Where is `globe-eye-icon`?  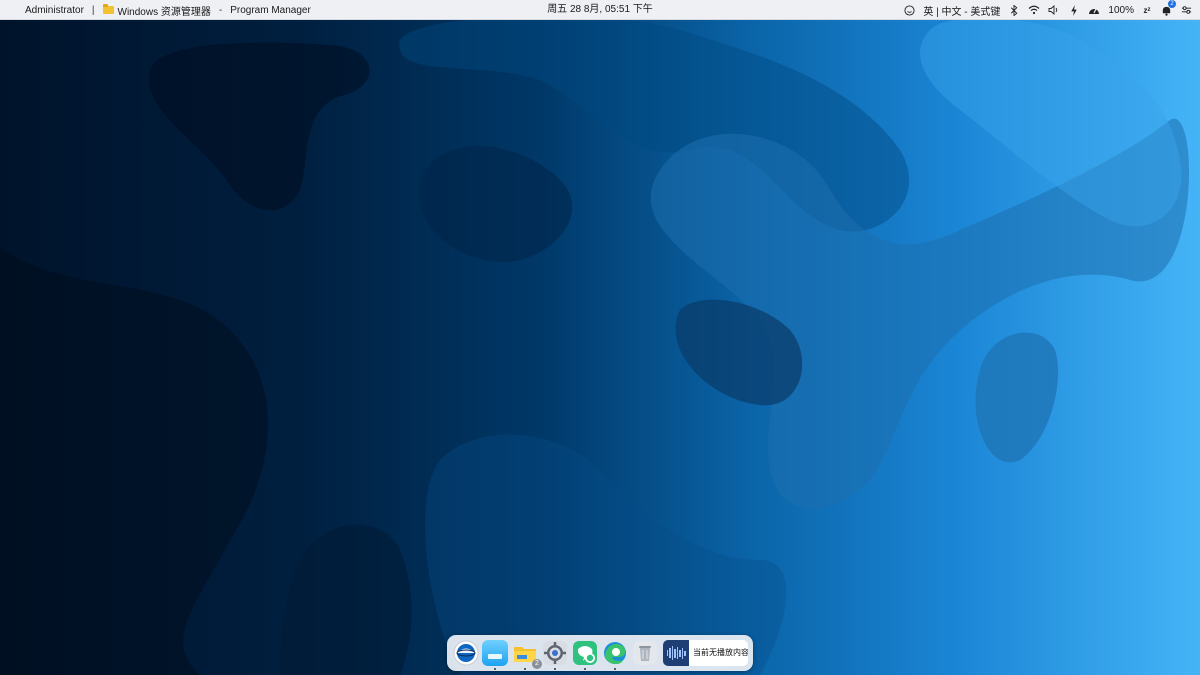 globe-eye-icon is located at coordinates (466, 653).